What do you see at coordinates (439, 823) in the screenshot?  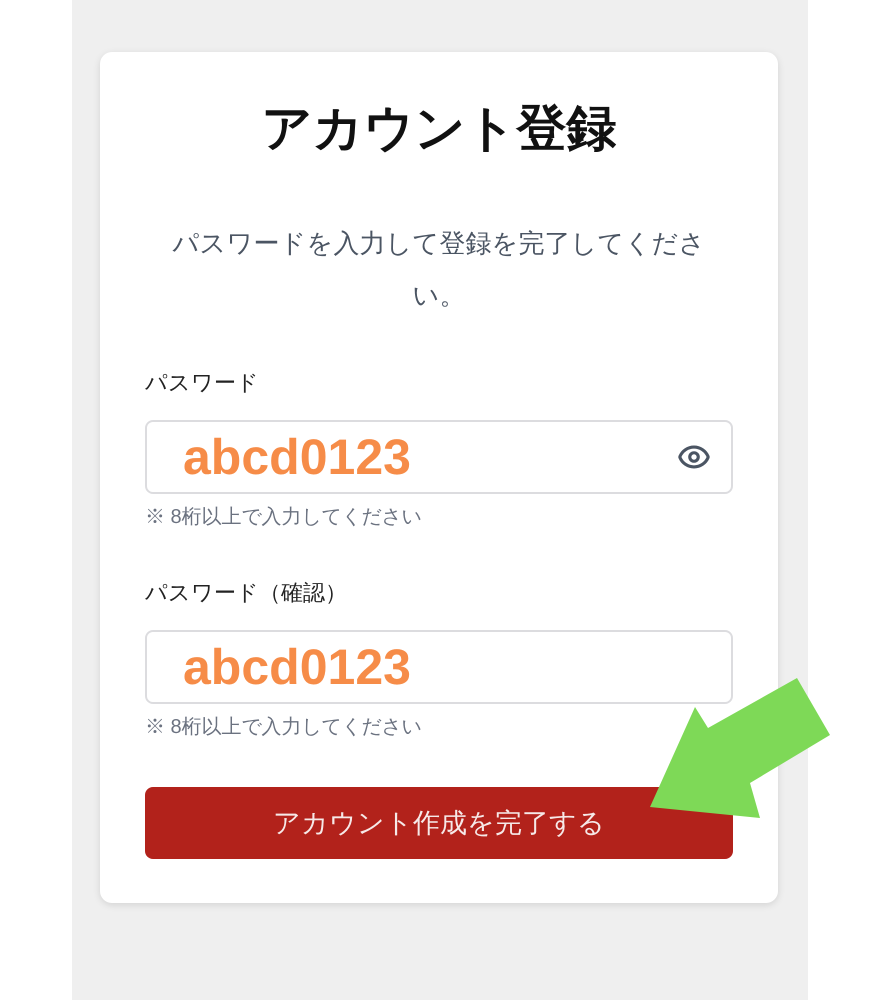 I see `submit-button: アカウント作成を完了する` at bounding box center [439, 823].